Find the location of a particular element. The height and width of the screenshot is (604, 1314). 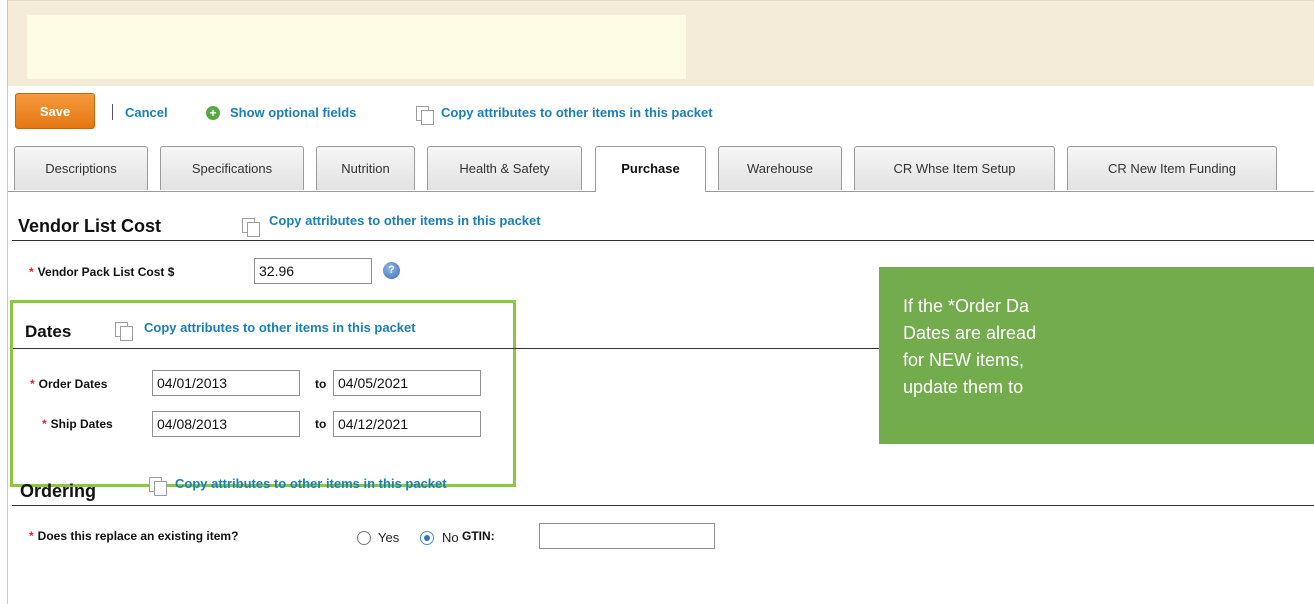

callout-line: update them to is located at coordinates (963, 387).